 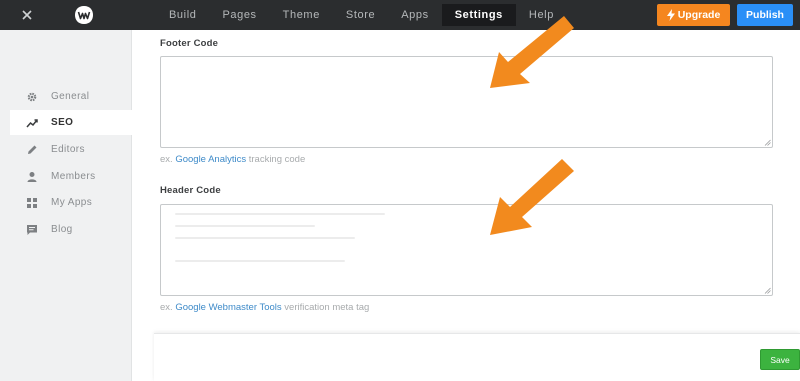 I want to click on nav-apps: Apps, so click(x=414, y=15).